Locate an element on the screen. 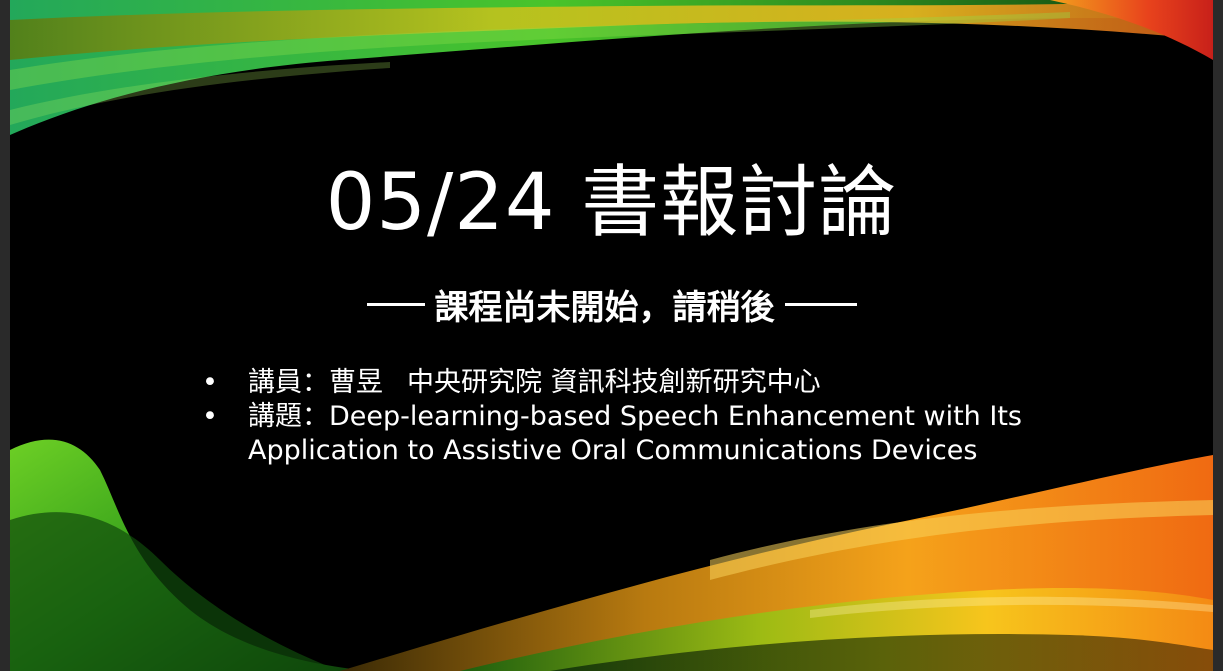  window-frame-left is located at coordinates (5, 335).